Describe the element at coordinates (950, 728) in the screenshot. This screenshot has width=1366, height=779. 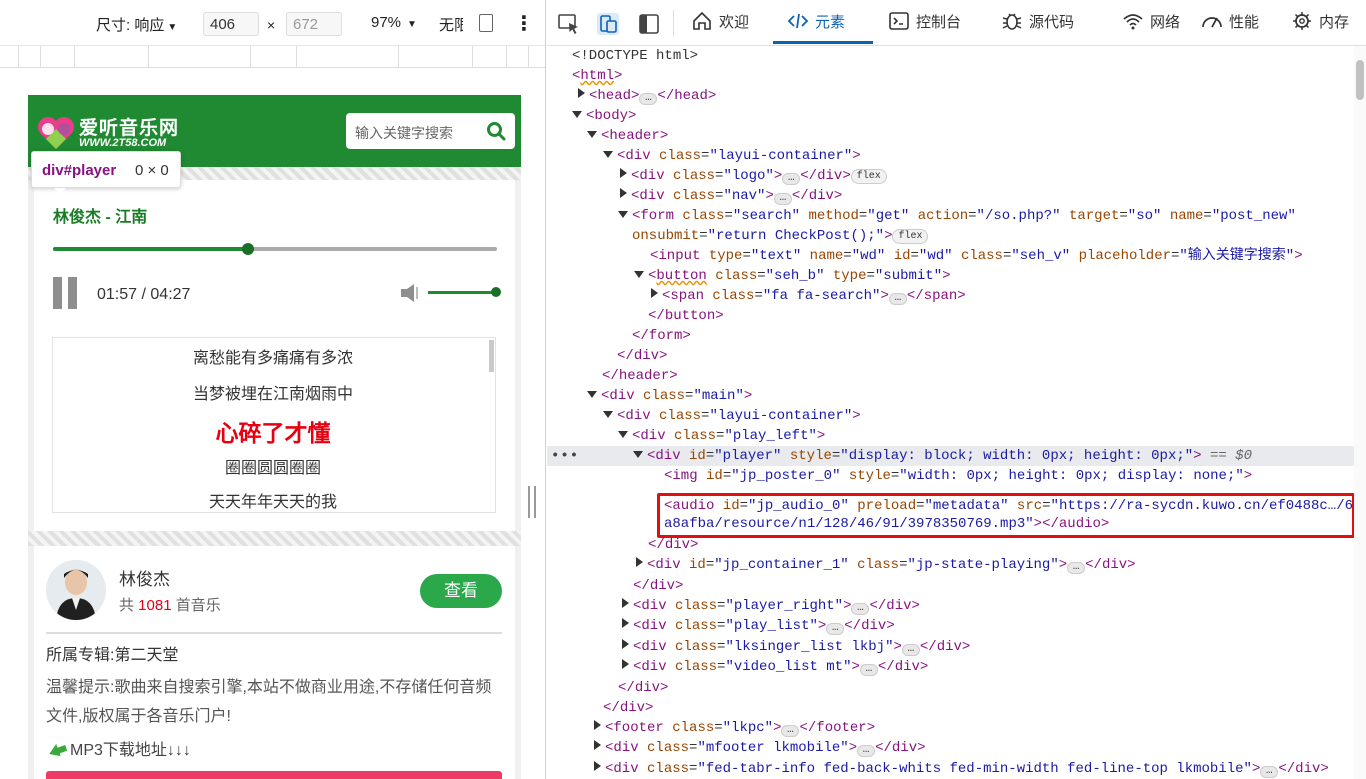
I see `dom-node: <footer class="lkpc">… </footer>` at that location.